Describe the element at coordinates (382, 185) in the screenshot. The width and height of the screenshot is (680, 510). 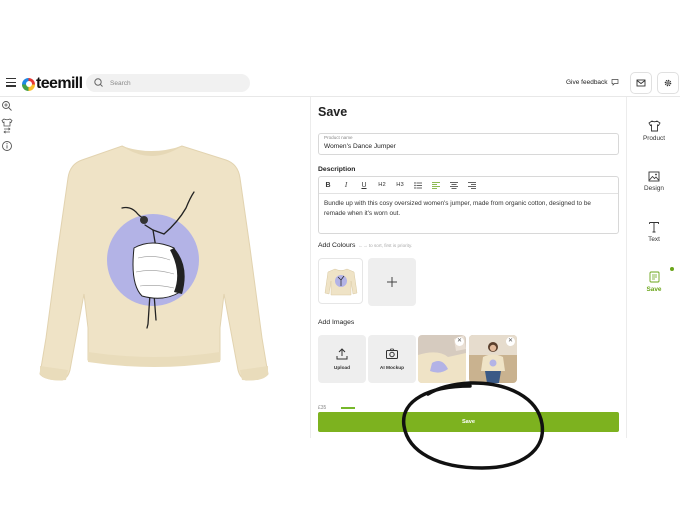
I see `heading2-button: H2` at that location.